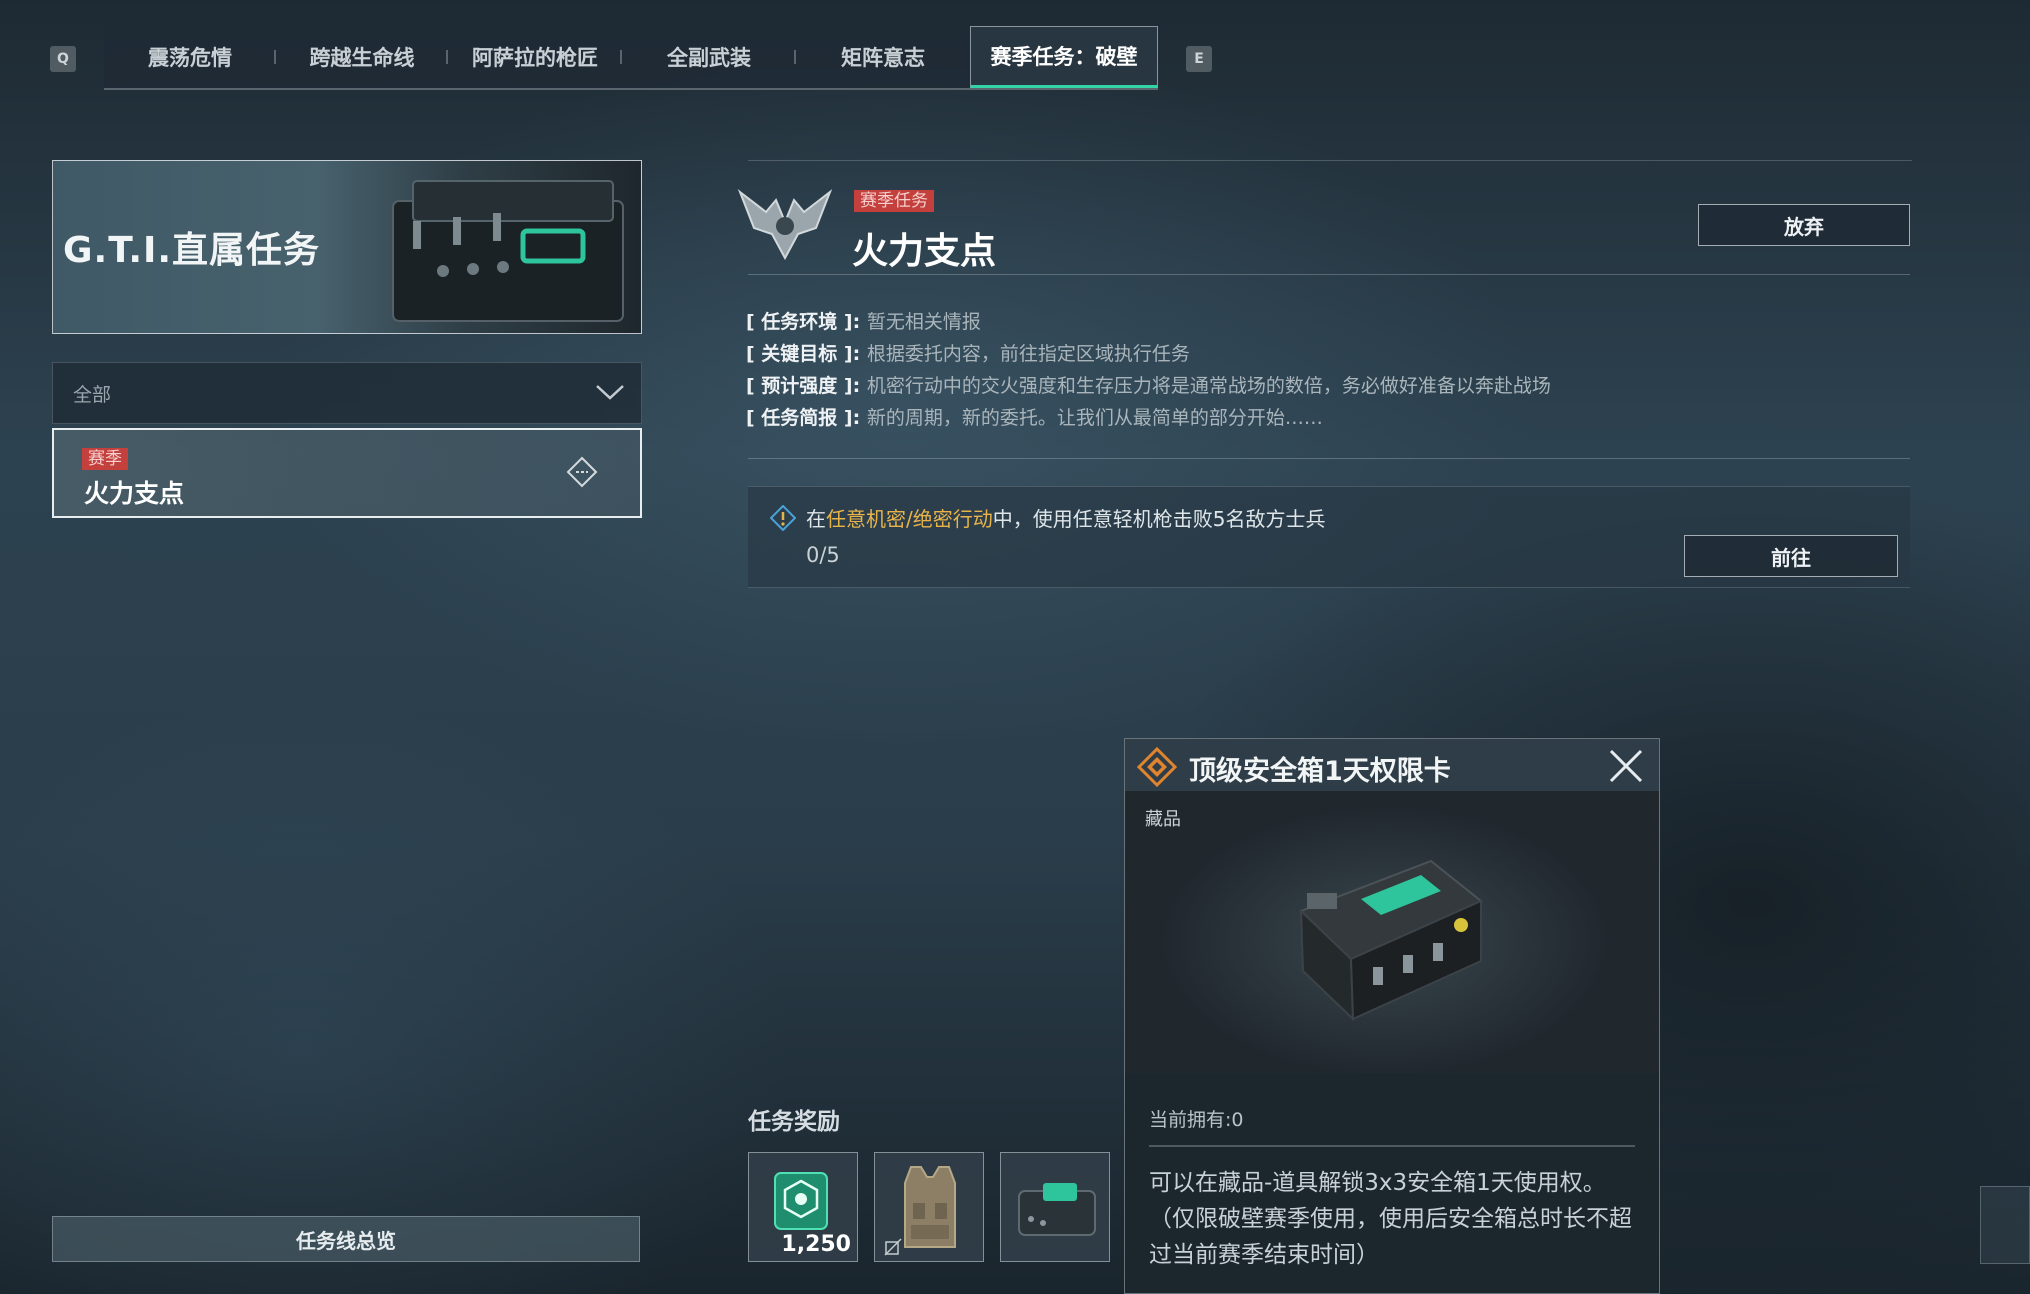 This screenshot has height=1294, width=2030. I want to click on tab-5-active: 赛季任务：破壁, so click(1064, 57).